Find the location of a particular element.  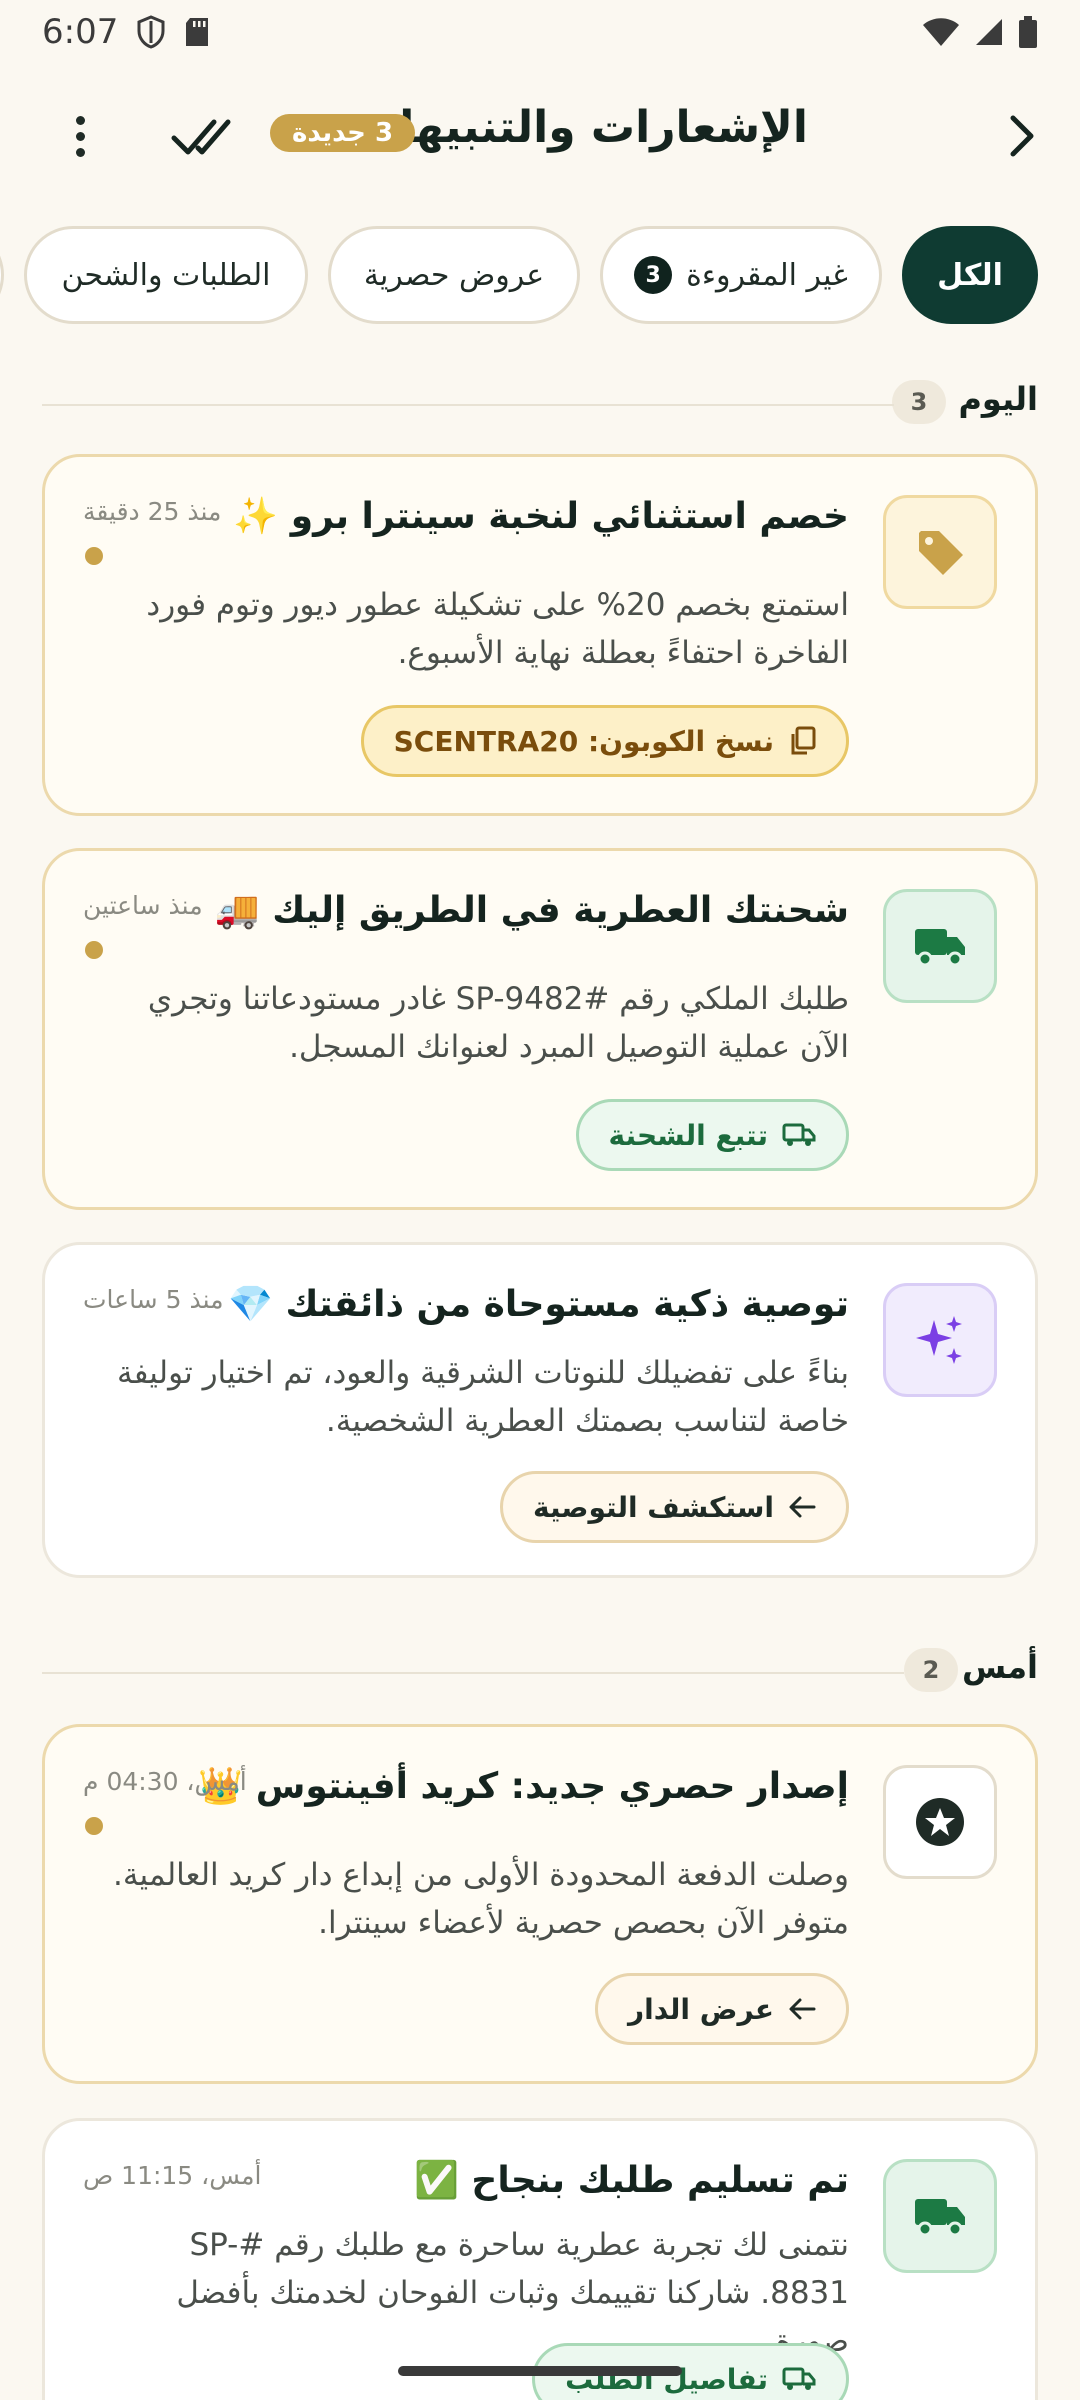

notification-title: شحنتك العطرية في الطريق إليك 🚚 is located at coordinates (531, 910).